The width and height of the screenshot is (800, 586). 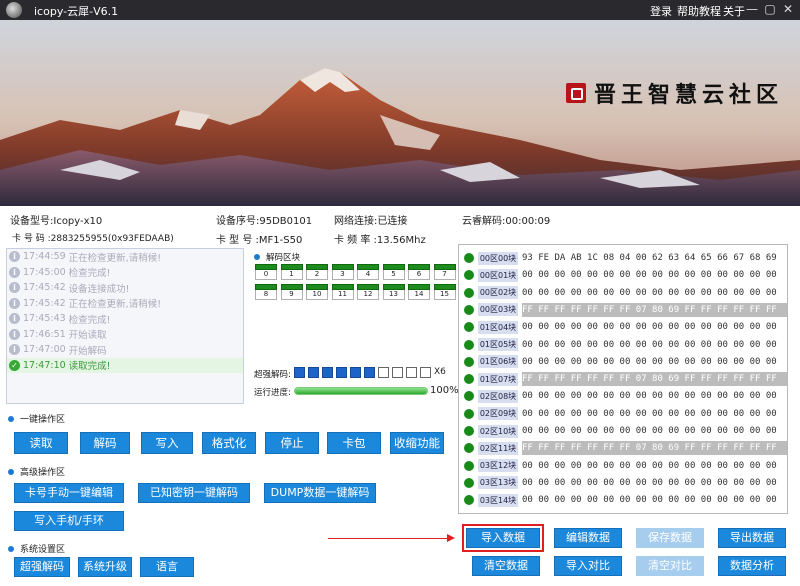 I want to click on hex-row-label: 03区13块, so click(x=498, y=483).